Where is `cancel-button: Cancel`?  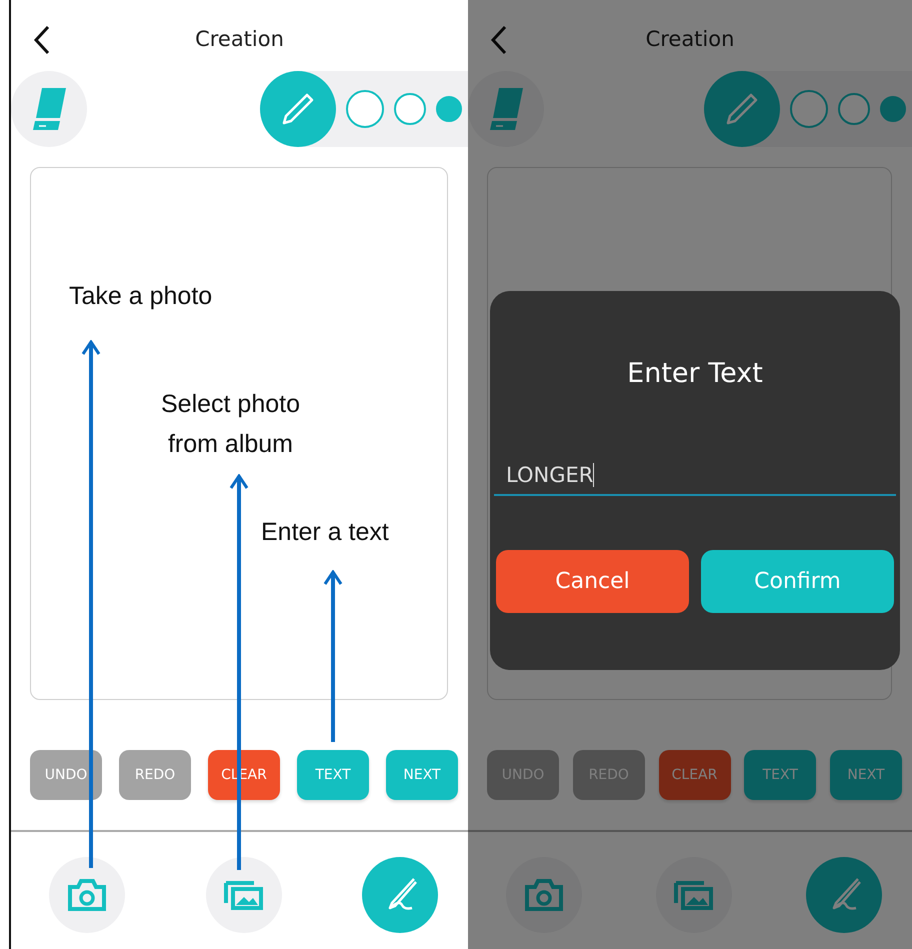
cancel-button: Cancel is located at coordinates (592, 581).